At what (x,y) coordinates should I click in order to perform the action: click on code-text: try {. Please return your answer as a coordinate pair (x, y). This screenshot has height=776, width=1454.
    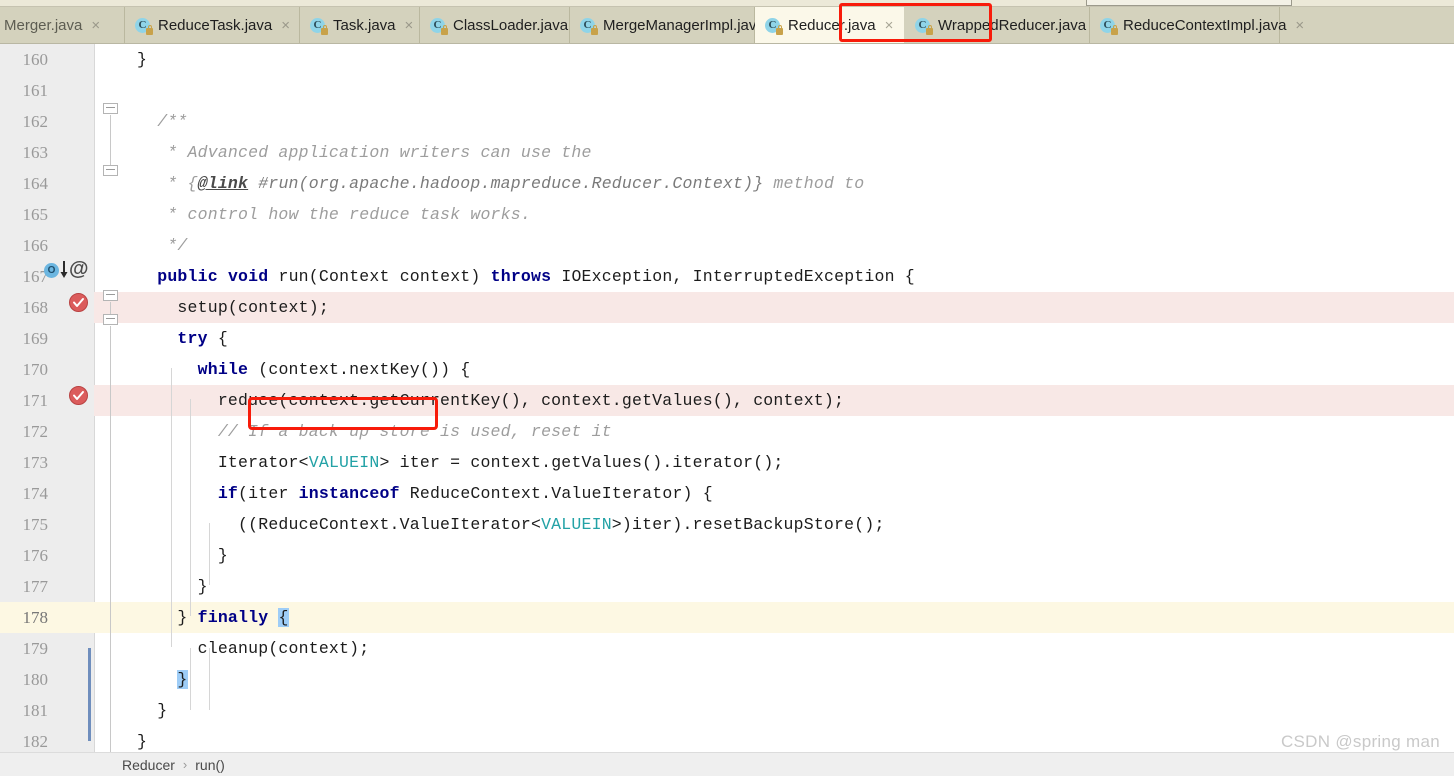
    Looking at the image, I should click on (182, 338).